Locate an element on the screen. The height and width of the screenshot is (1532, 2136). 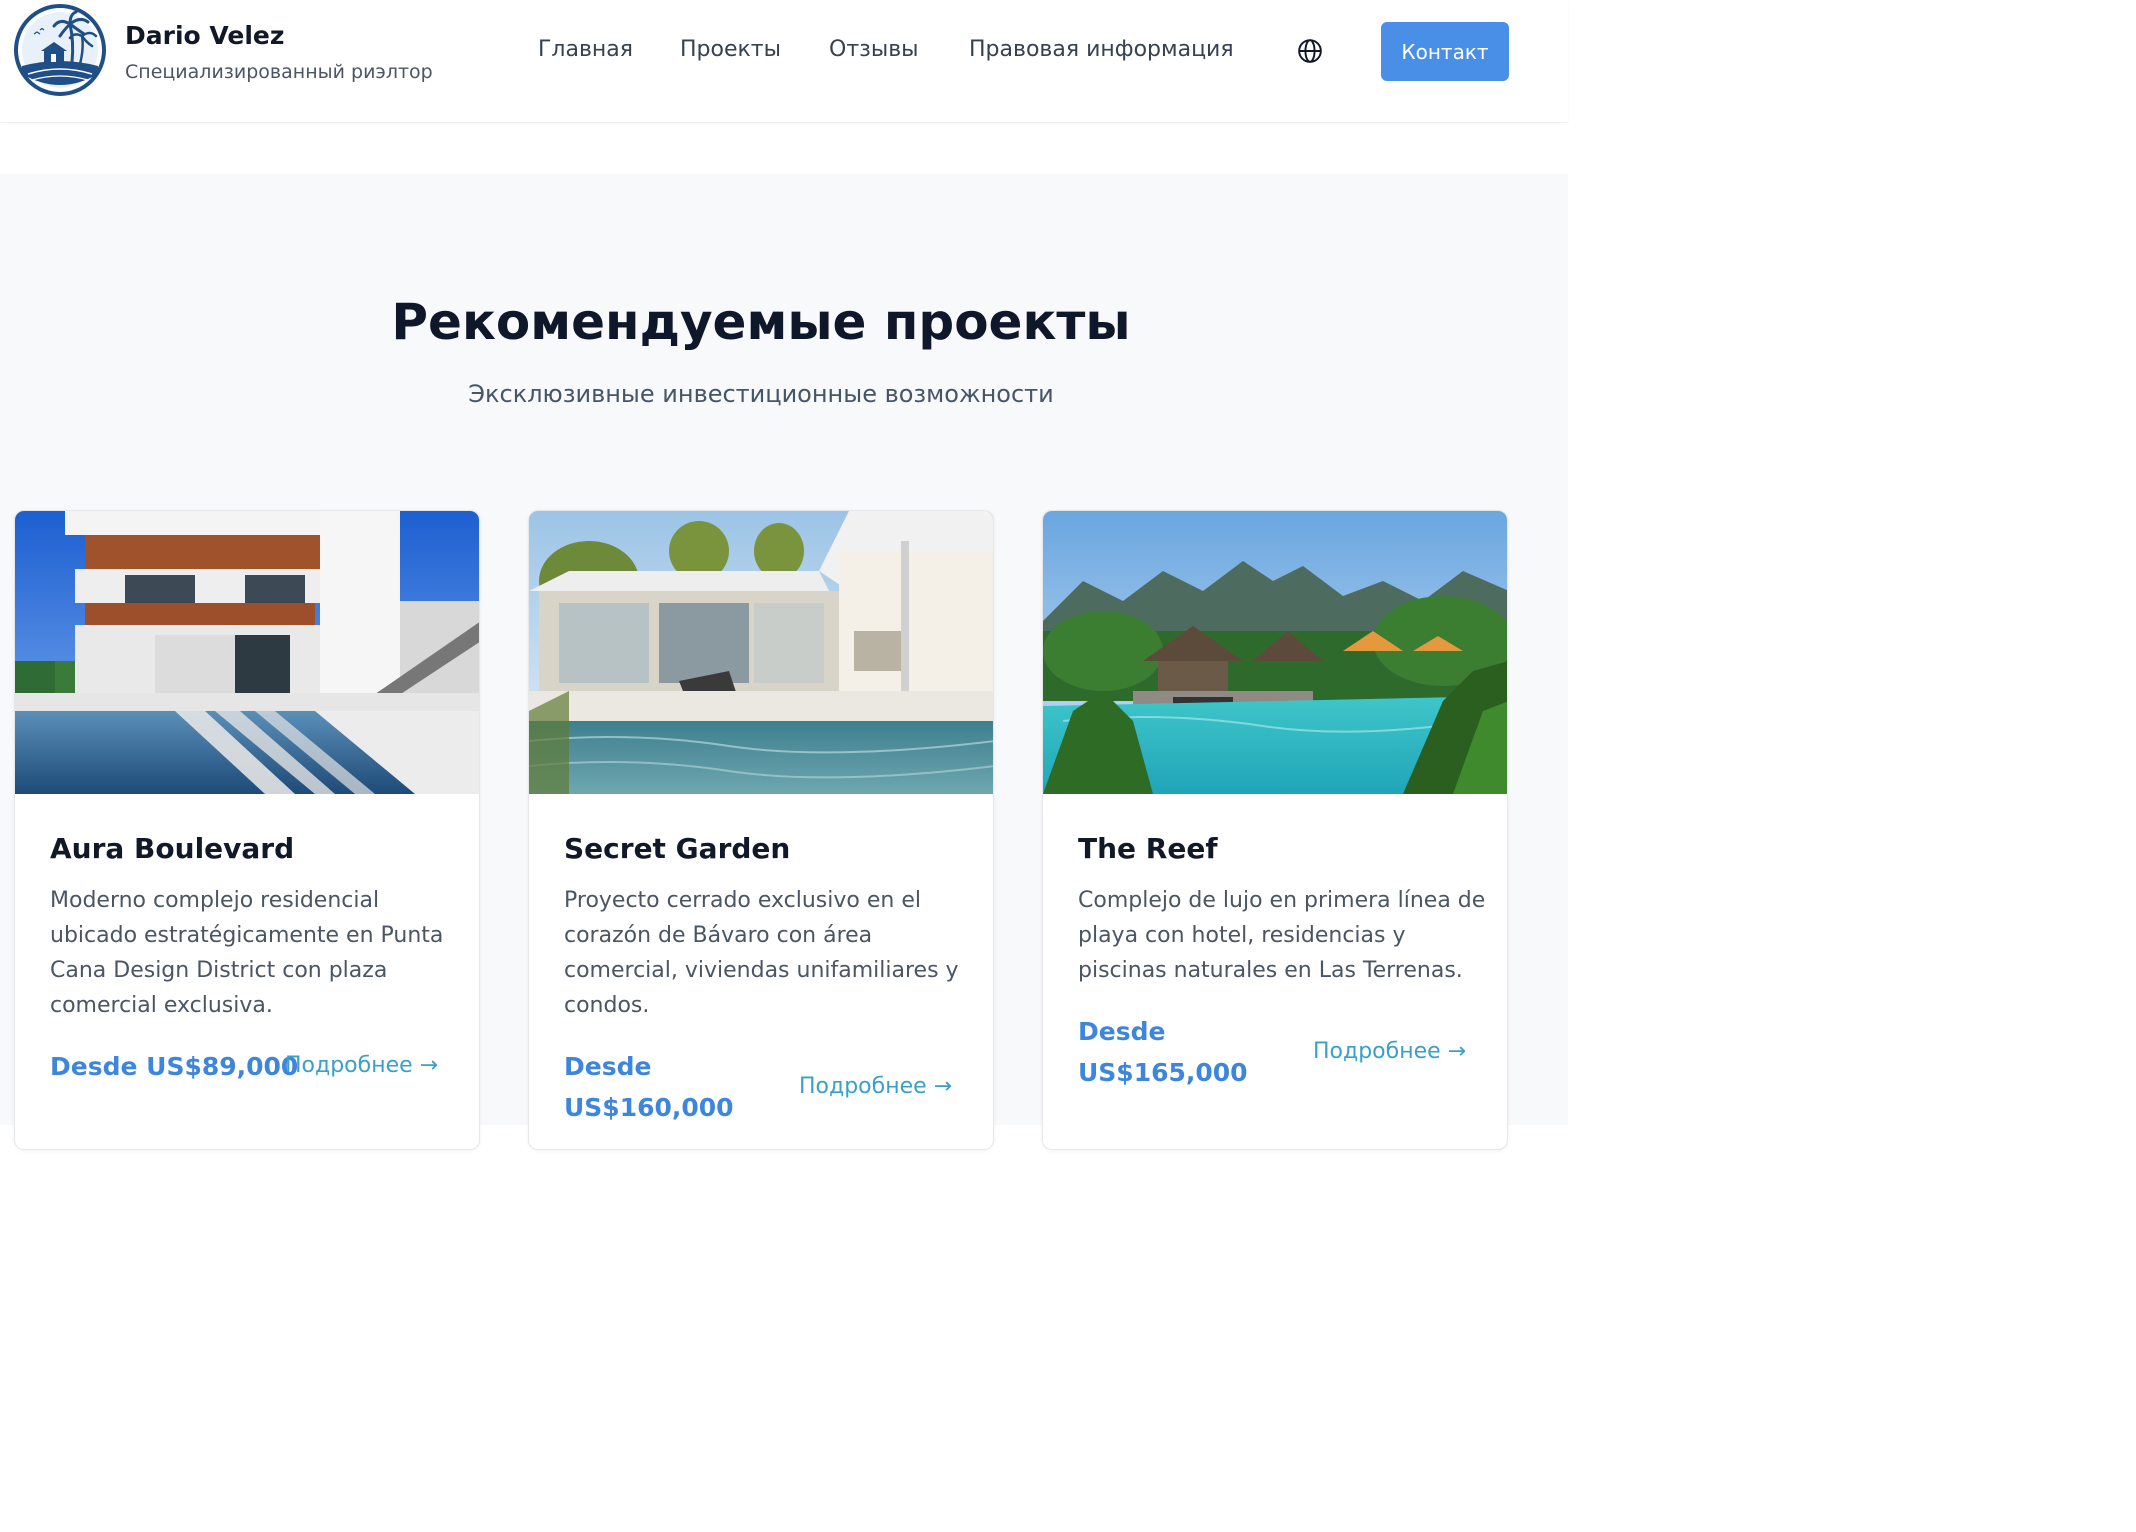
section-subtitle: Эксклюзивные инвестиционные возможности is located at coordinates (761, 394).